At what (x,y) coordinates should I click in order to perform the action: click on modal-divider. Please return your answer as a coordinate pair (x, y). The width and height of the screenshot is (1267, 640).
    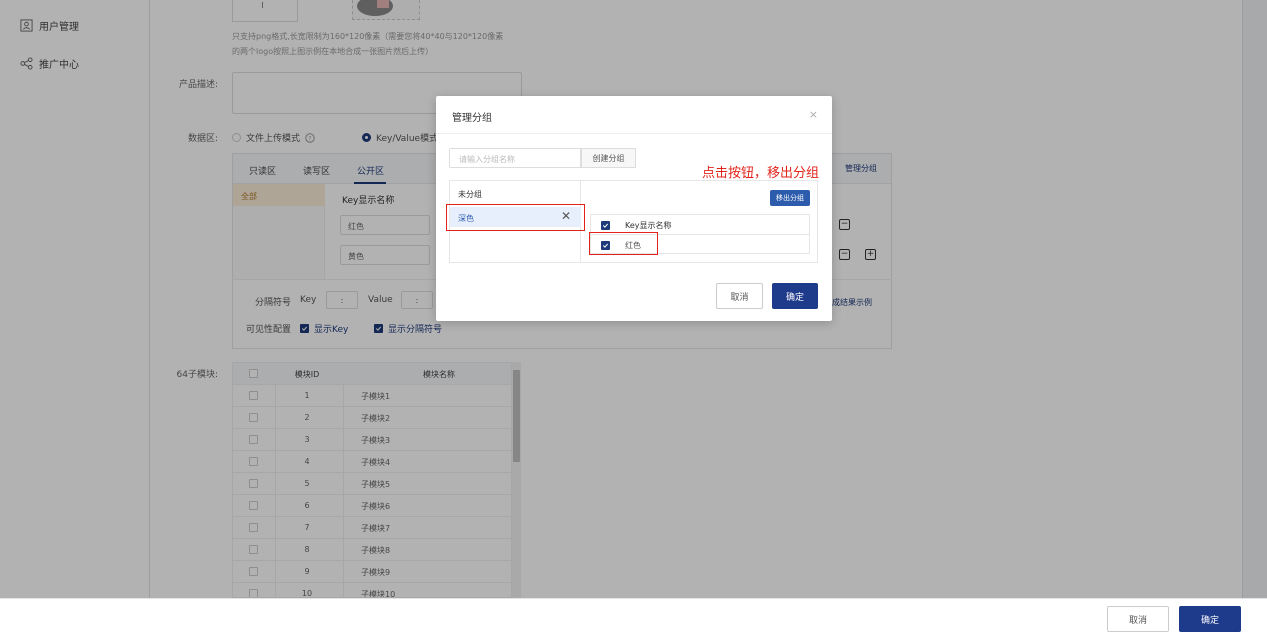
    Looking at the image, I should click on (634, 133).